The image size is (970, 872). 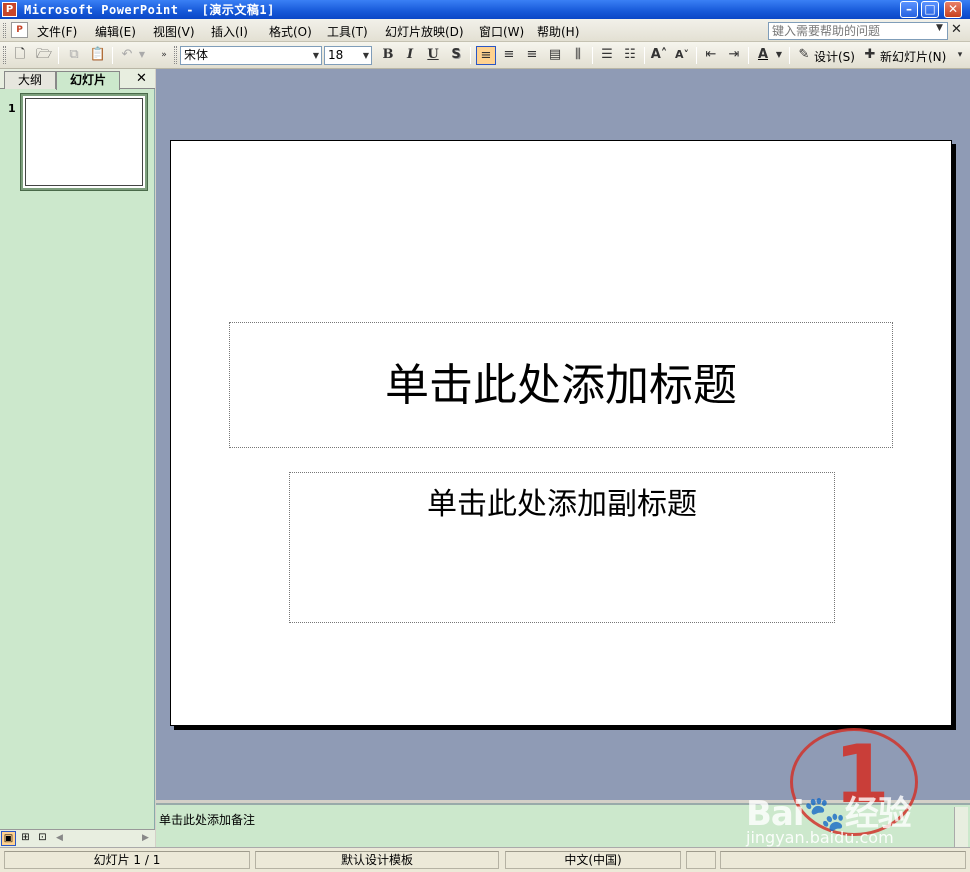 What do you see at coordinates (115, 31) in the screenshot?
I see `menu-edit: 编辑(E)` at bounding box center [115, 31].